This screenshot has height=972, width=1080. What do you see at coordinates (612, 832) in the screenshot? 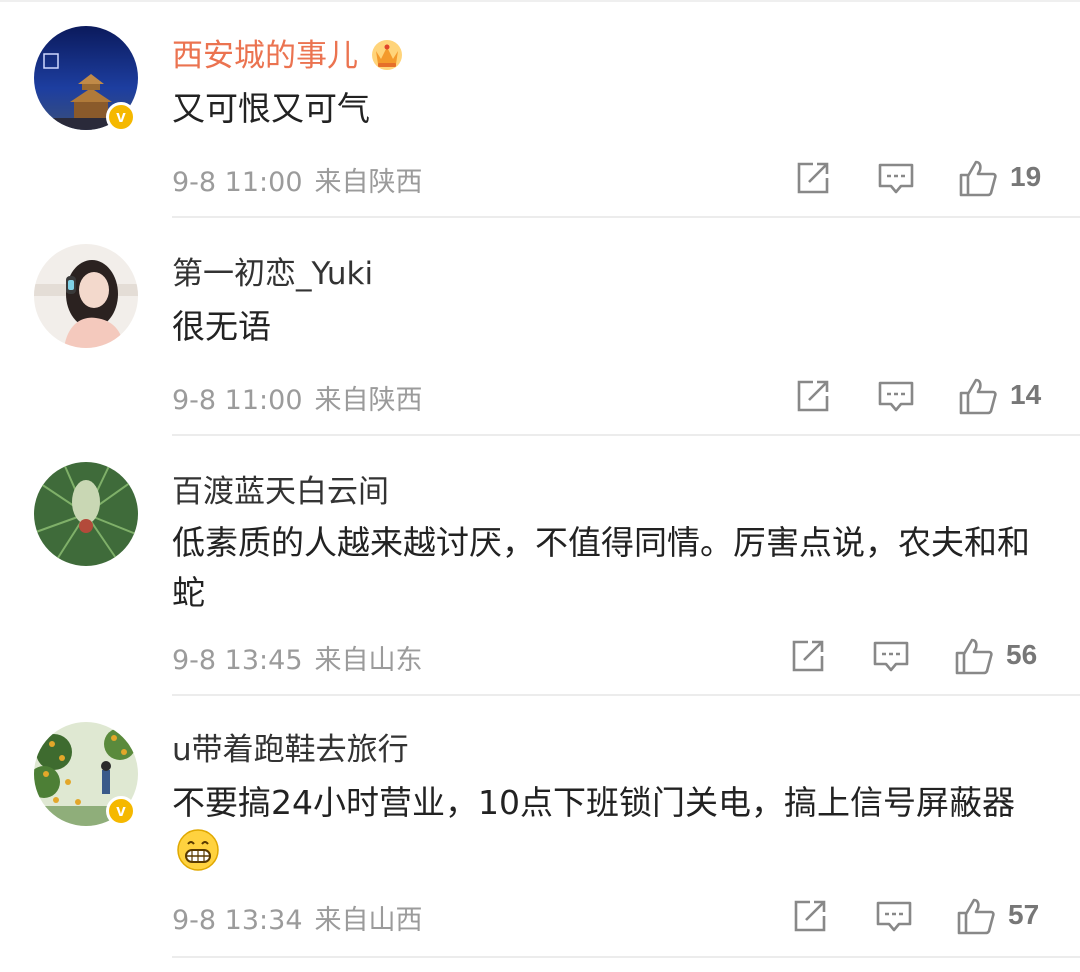
I see `comment-text: 不要搞24小时营业，10点下班锁门关电，搞上信号屏蔽器` at bounding box center [612, 832].